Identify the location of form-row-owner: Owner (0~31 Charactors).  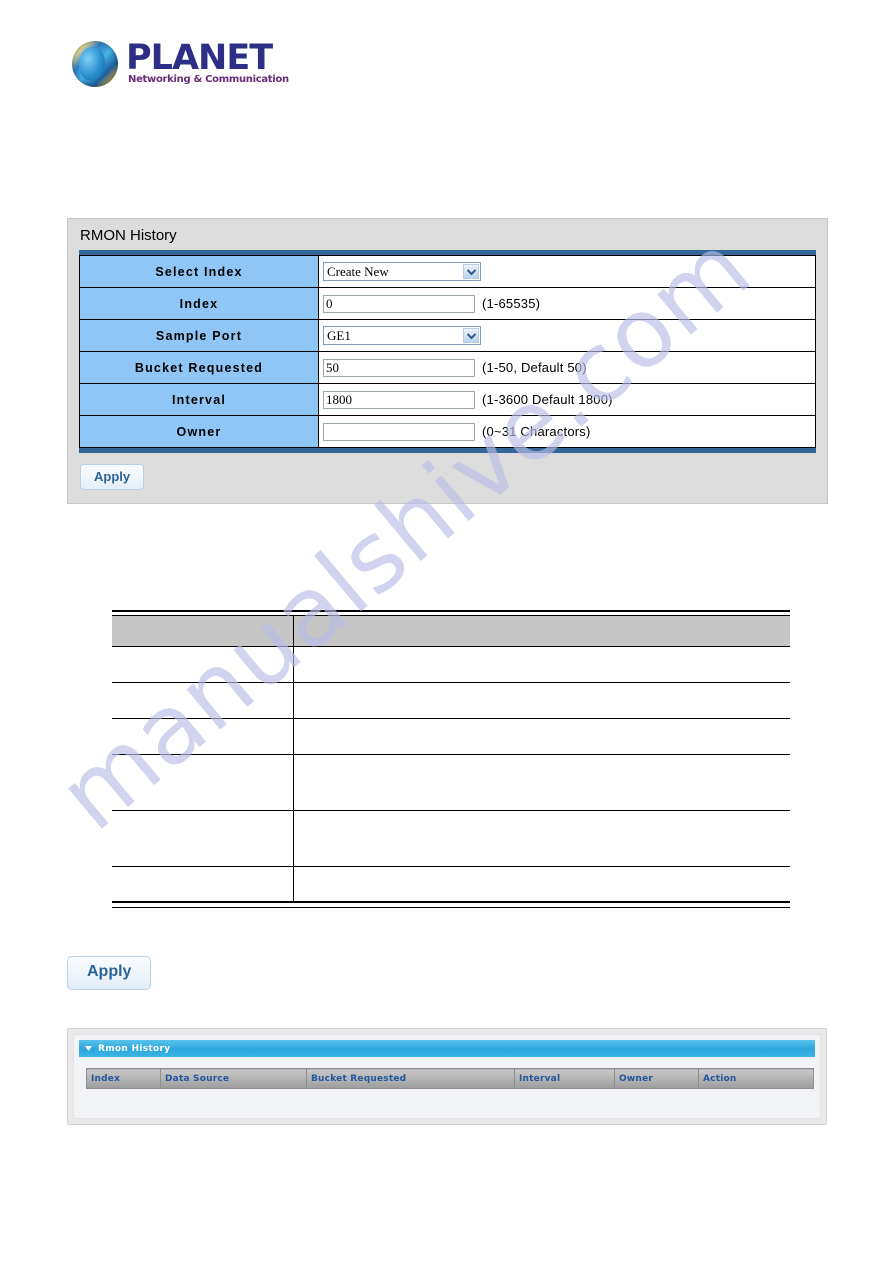
(447, 431).